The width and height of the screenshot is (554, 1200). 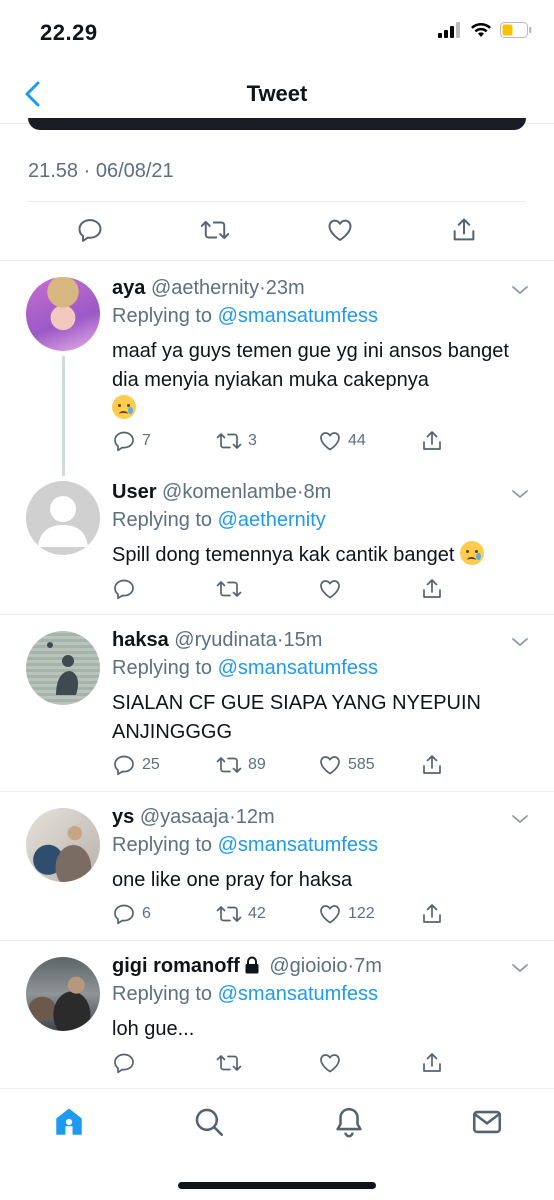 What do you see at coordinates (346, 765) in the screenshot?
I see `like-button: 585` at bounding box center [346, 765].